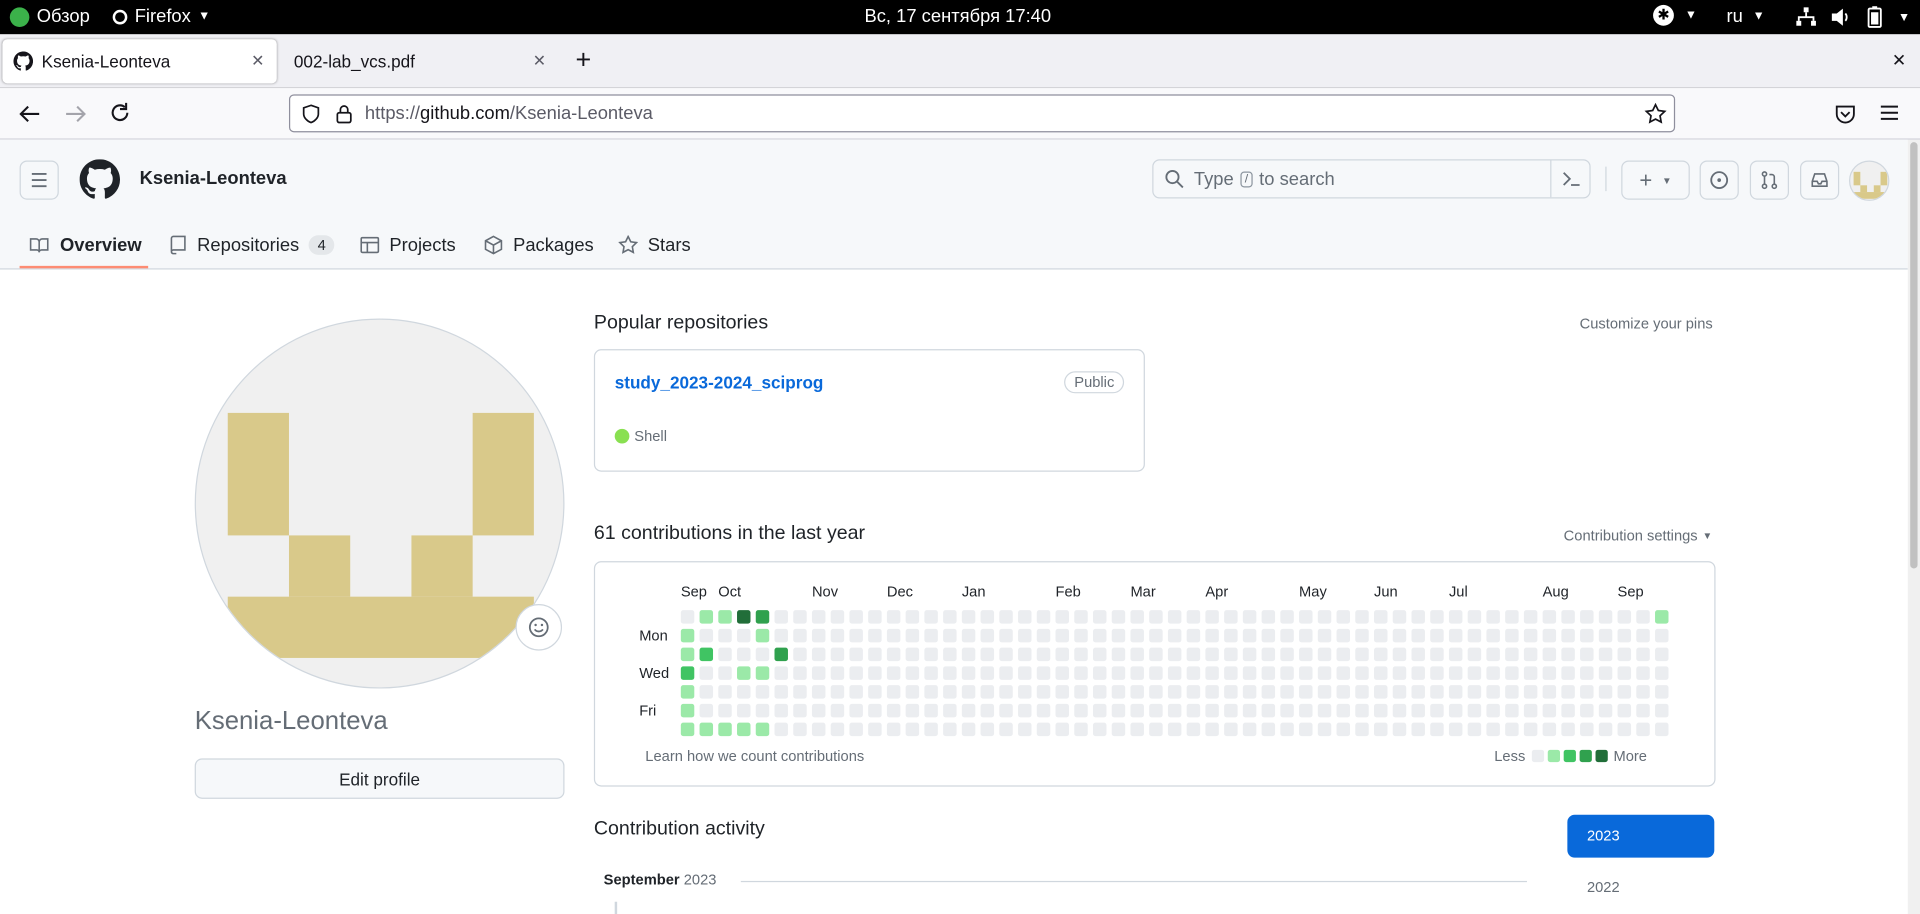  I want to click on profile-avatar, so click(379, 503).